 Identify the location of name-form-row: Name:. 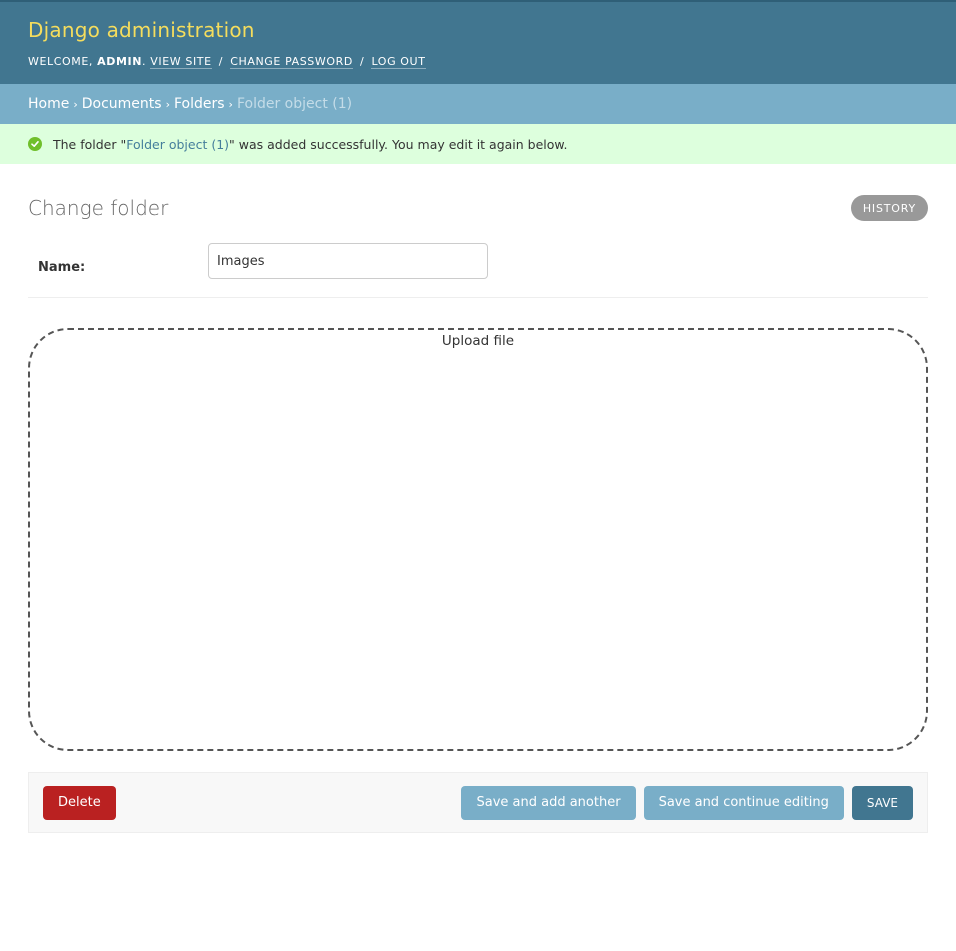
(478, 270).